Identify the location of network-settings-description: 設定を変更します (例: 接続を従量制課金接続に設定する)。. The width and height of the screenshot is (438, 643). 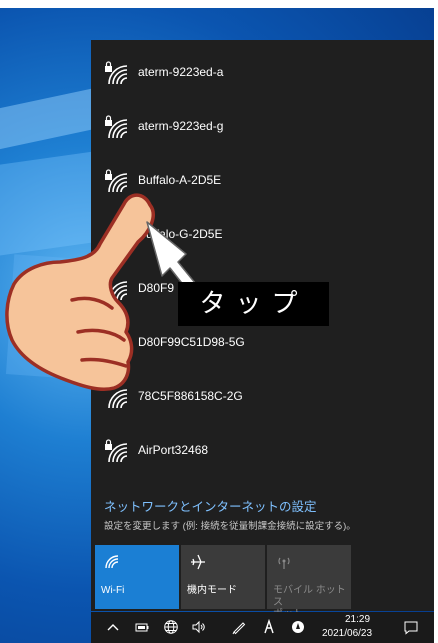
(230, 526).